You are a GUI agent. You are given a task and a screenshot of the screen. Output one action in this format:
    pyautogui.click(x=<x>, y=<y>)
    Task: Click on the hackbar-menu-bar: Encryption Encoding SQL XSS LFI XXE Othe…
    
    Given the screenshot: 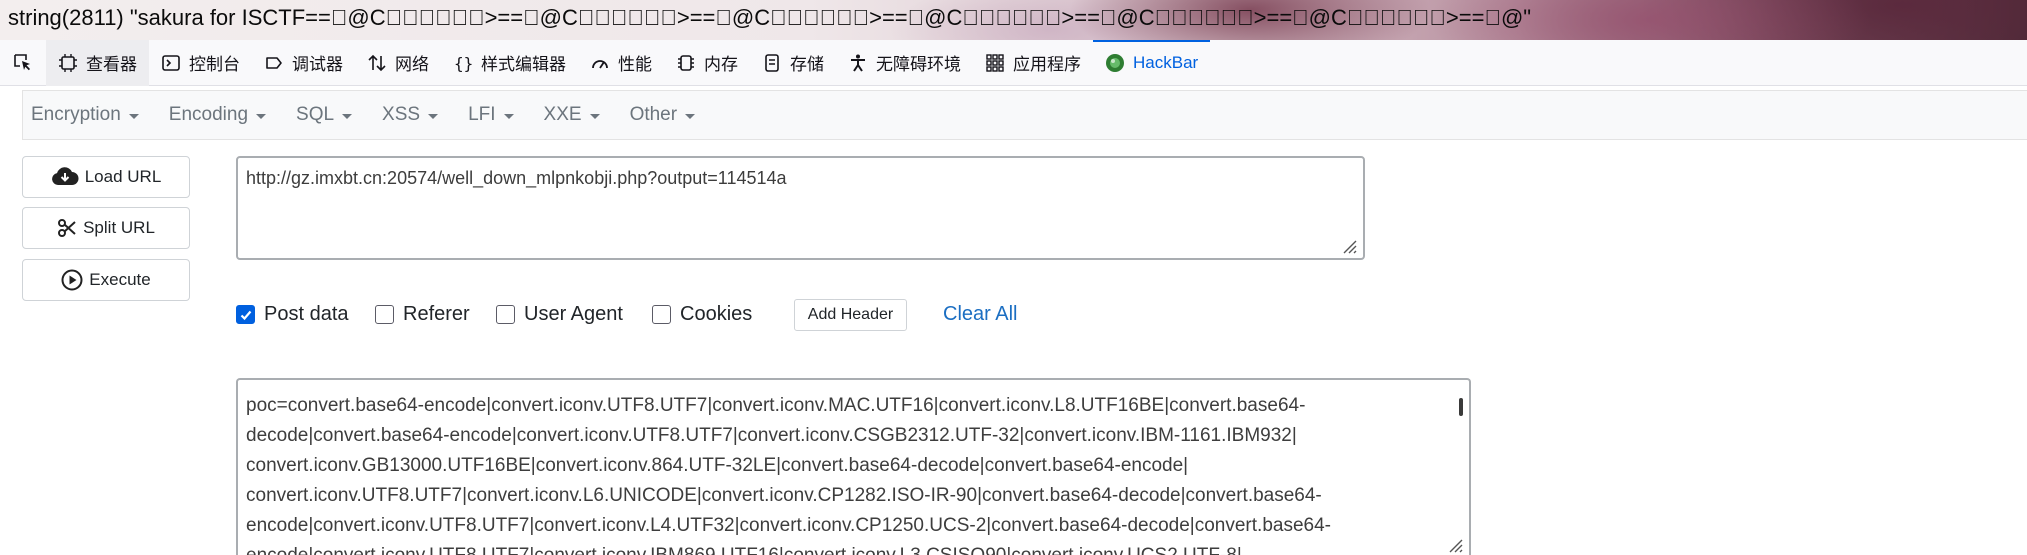 What is the action you would take?
    pyautogui.click(x=1024, y=115)
    